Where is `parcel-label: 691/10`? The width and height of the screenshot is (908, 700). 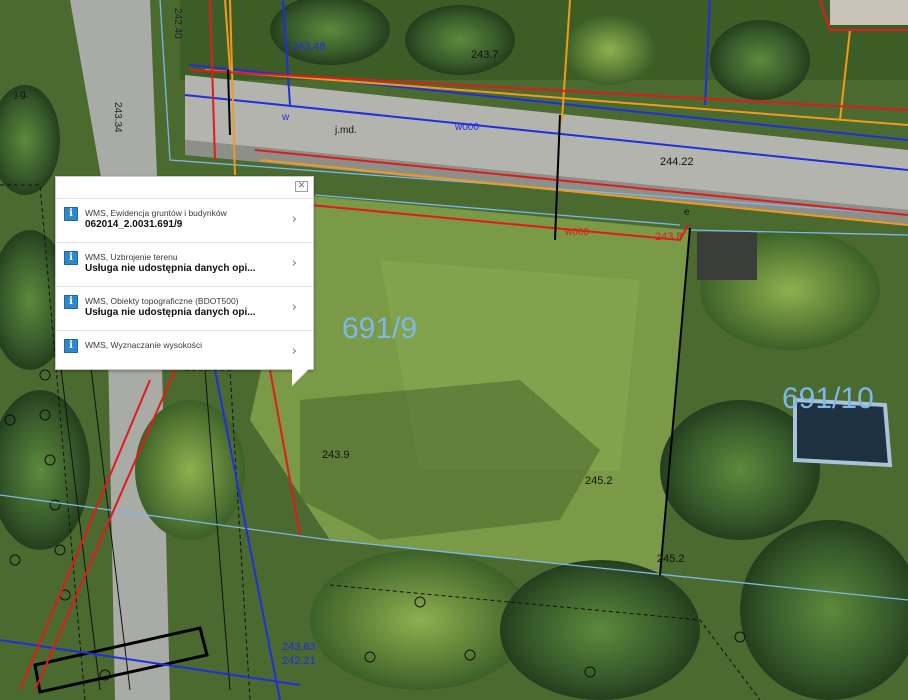
parcel-label: 691/10 is located at coordinates (828, 398).